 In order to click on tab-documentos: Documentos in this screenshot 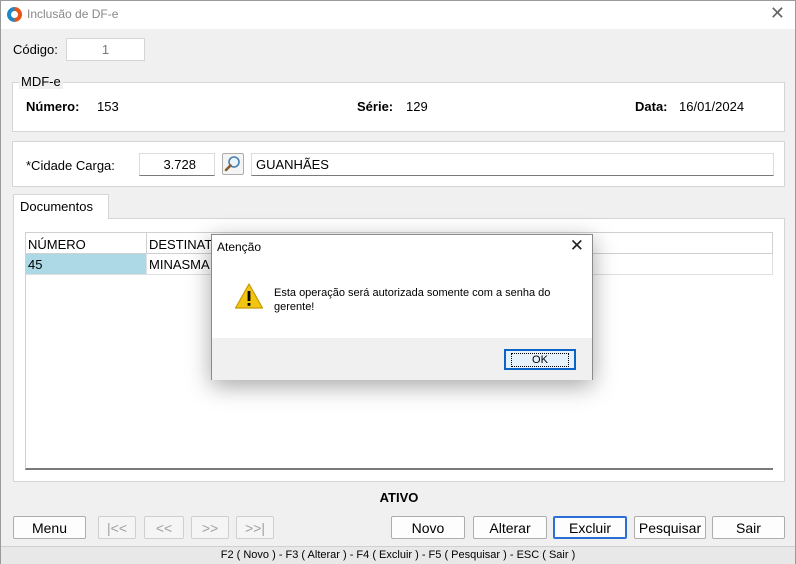, I will do `click(61, 206)`.